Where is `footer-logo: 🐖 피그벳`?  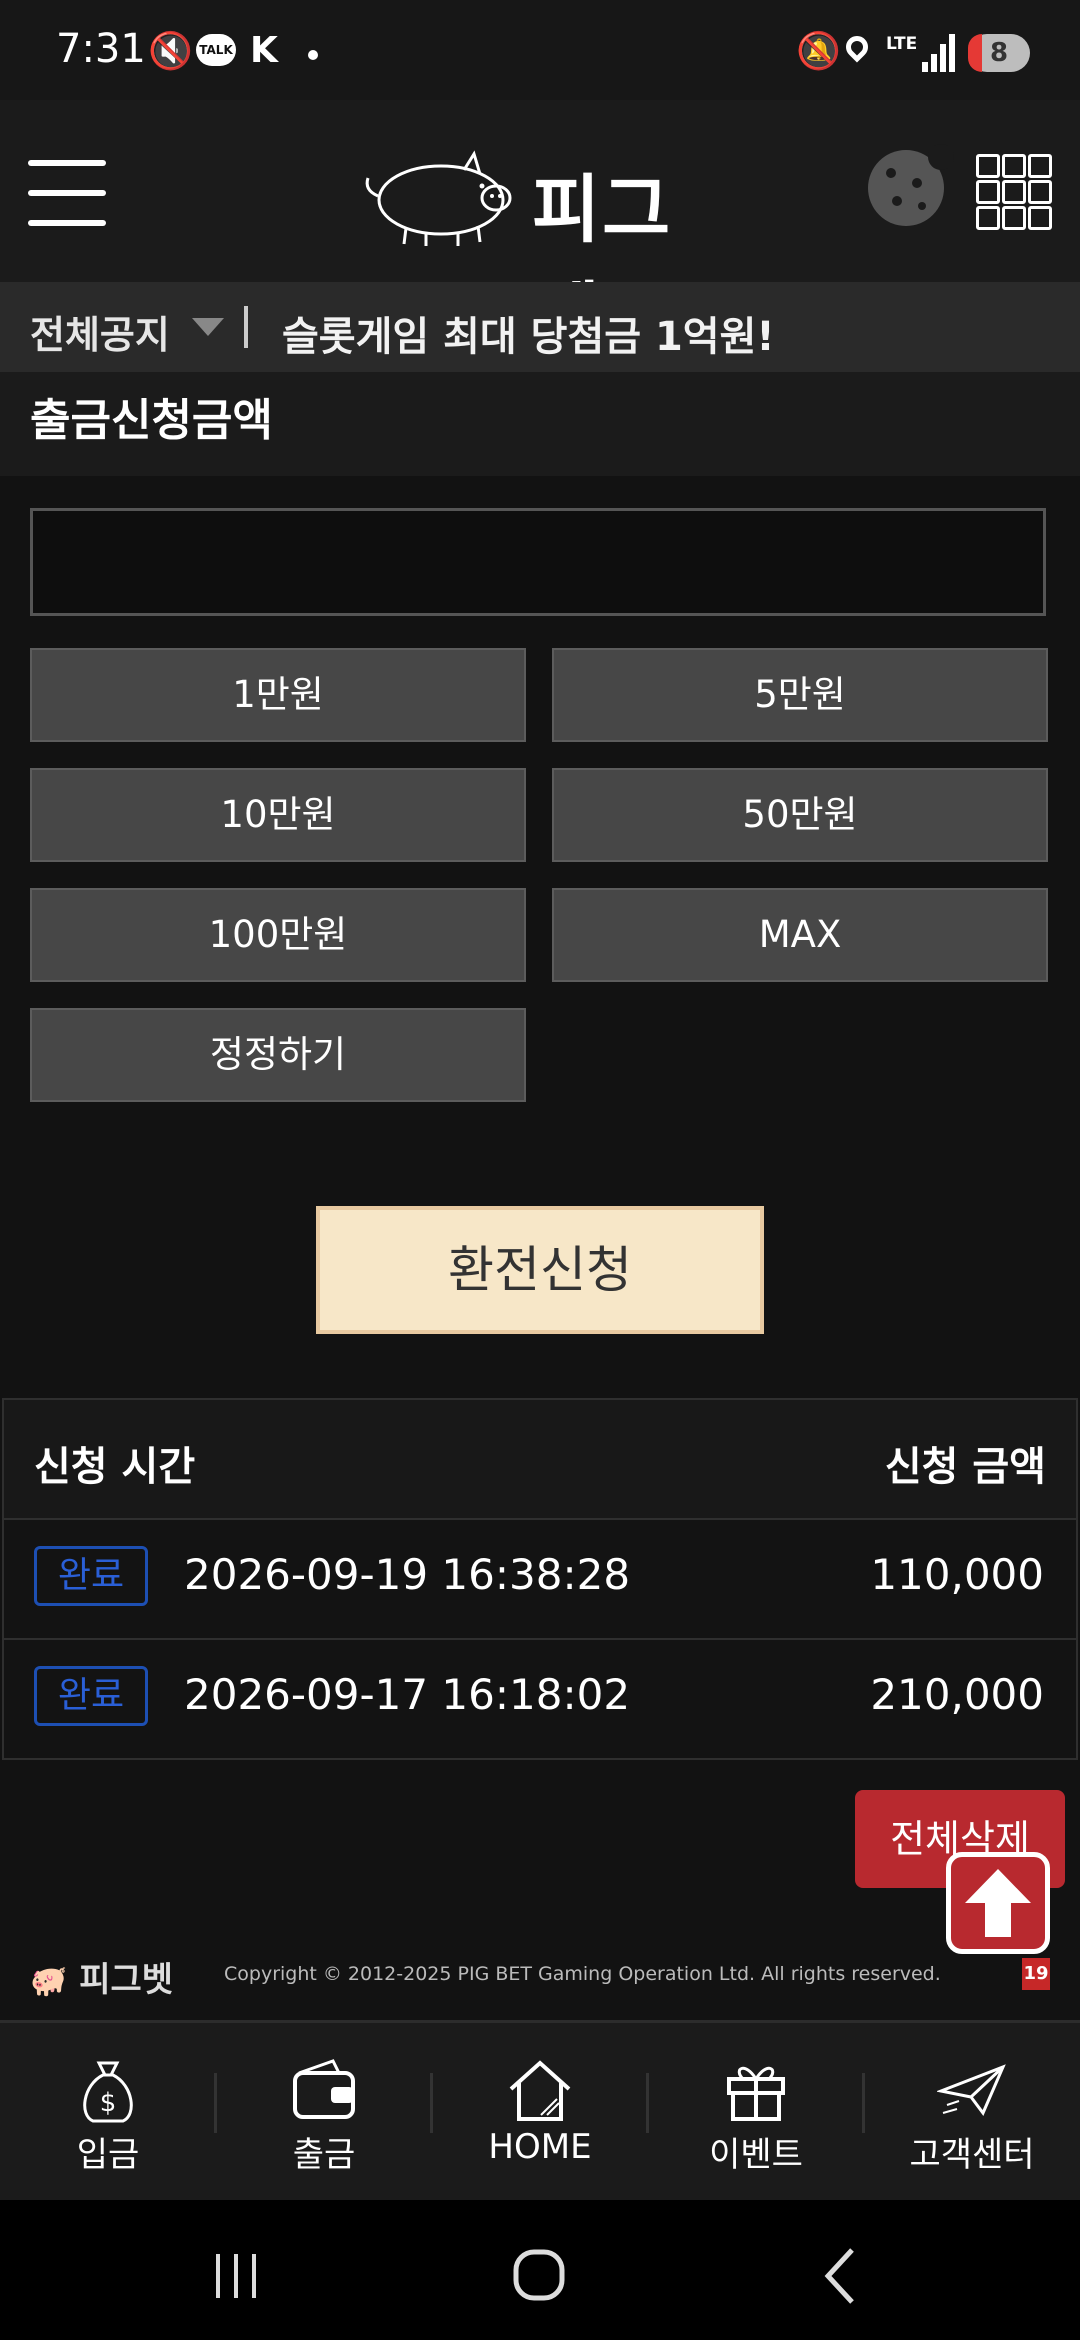 footer-logo: 🐖 피그벳 is located at coordinates (101, 1976).